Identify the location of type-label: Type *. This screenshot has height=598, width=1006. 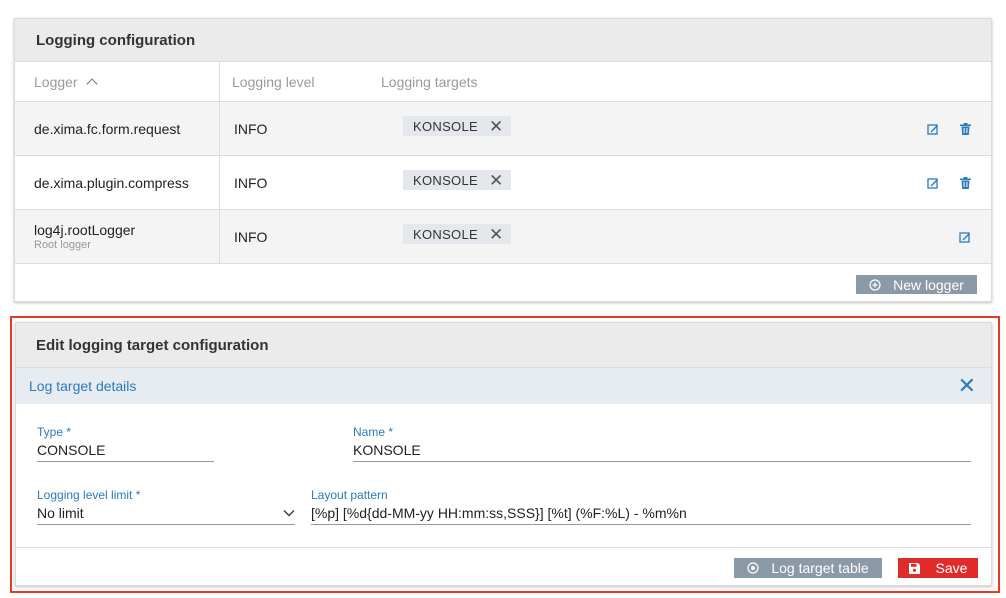
(54, 432).